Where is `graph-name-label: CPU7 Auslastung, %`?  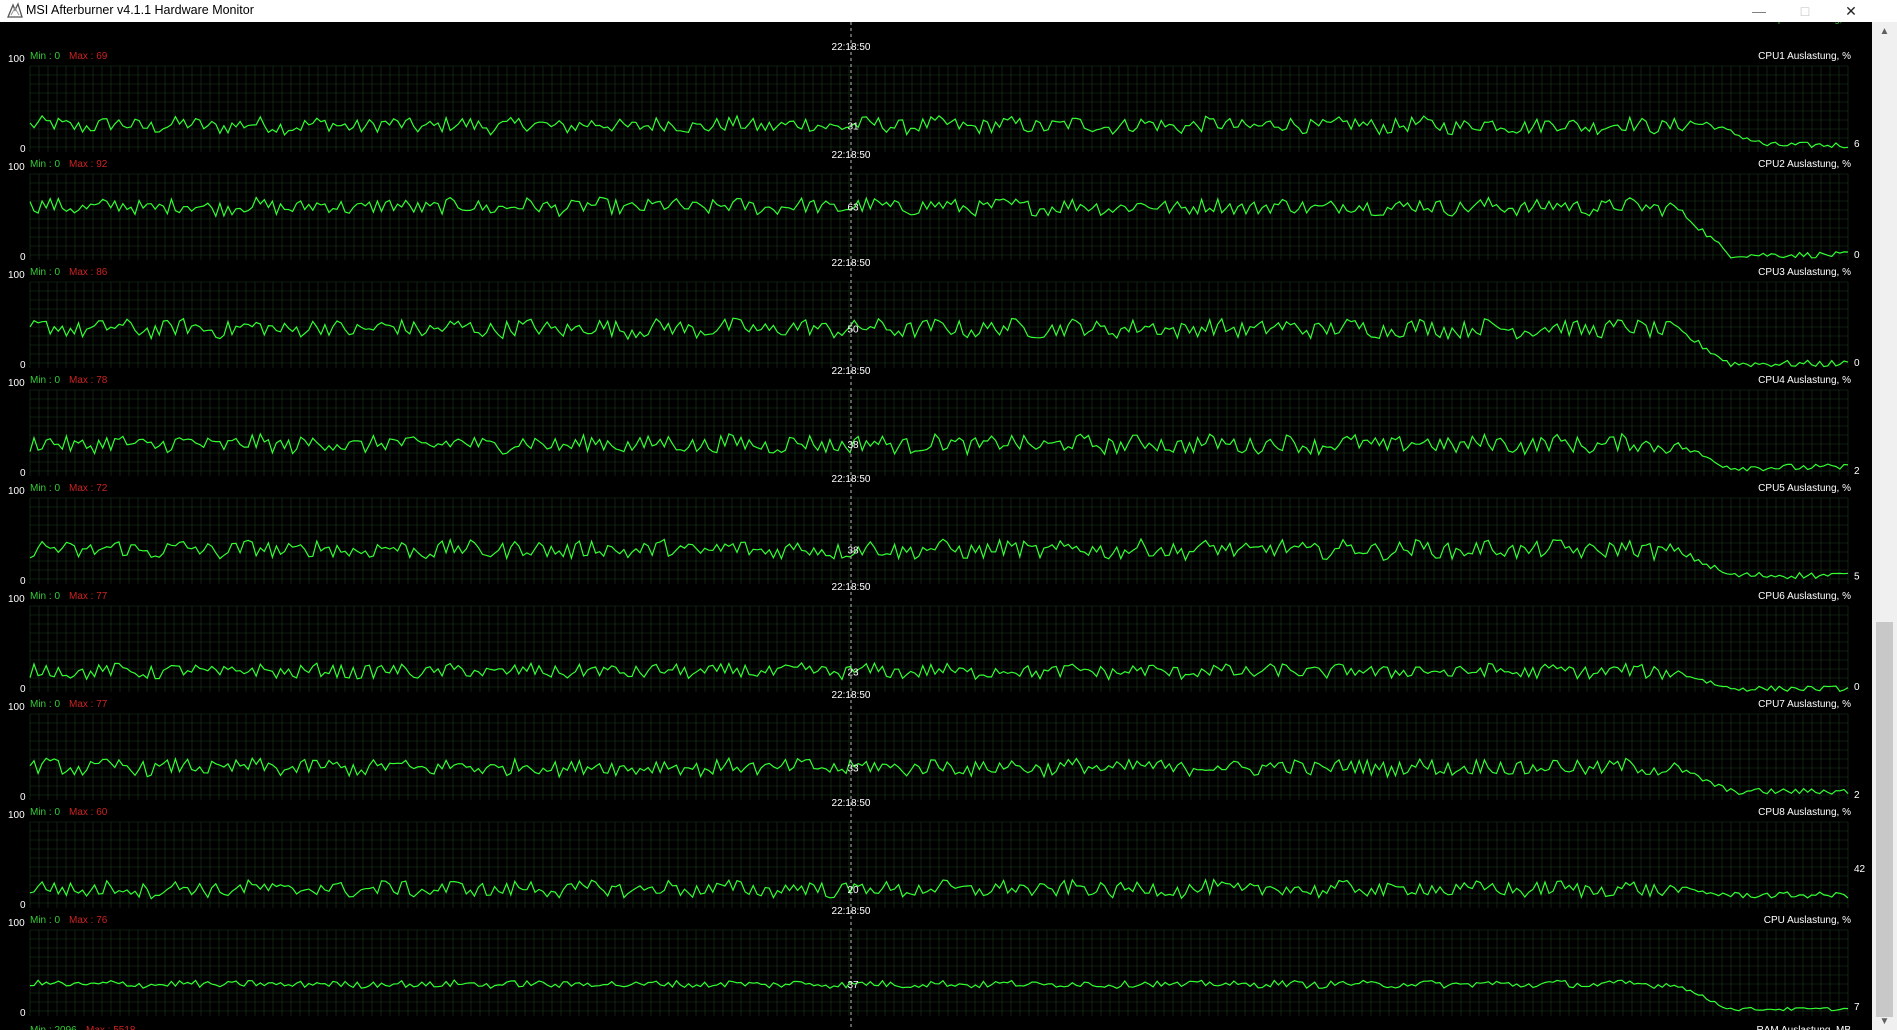
graph-name-label: CPU7 Auslastung, % is located at coordinates (1804, 704).